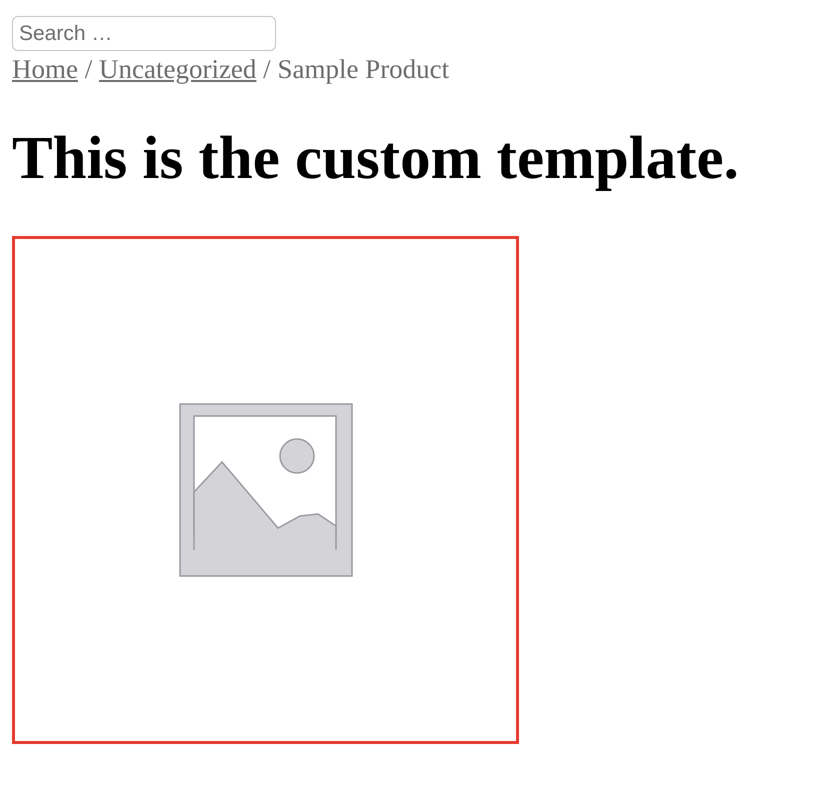  What do you see at coordinates (177, 69) in the screenshot?
I see `breadcrumb-link: Uncategorized` at bounding box center [177, 69].